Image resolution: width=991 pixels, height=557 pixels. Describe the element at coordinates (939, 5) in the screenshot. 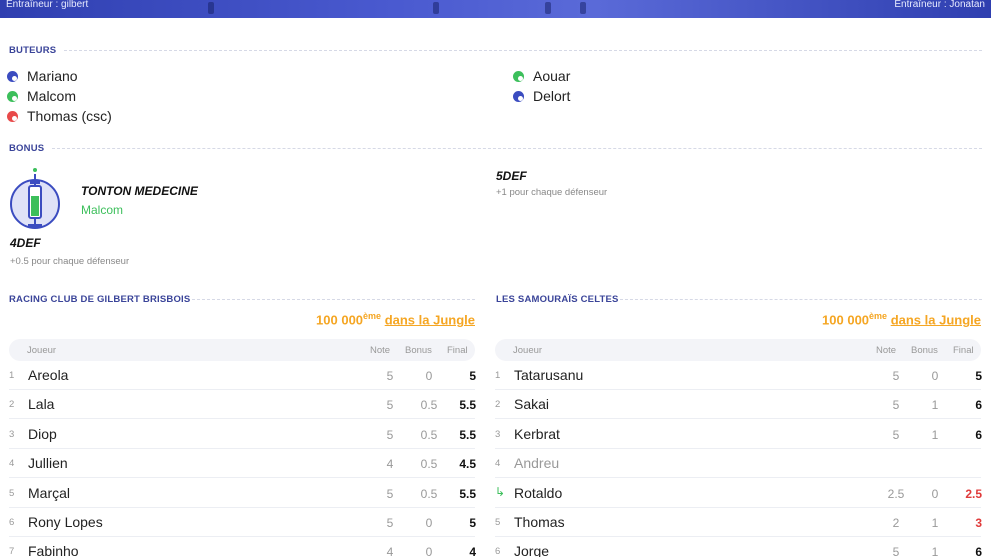

I see `coach-right: Entraîneur : Jonatan` at that location.